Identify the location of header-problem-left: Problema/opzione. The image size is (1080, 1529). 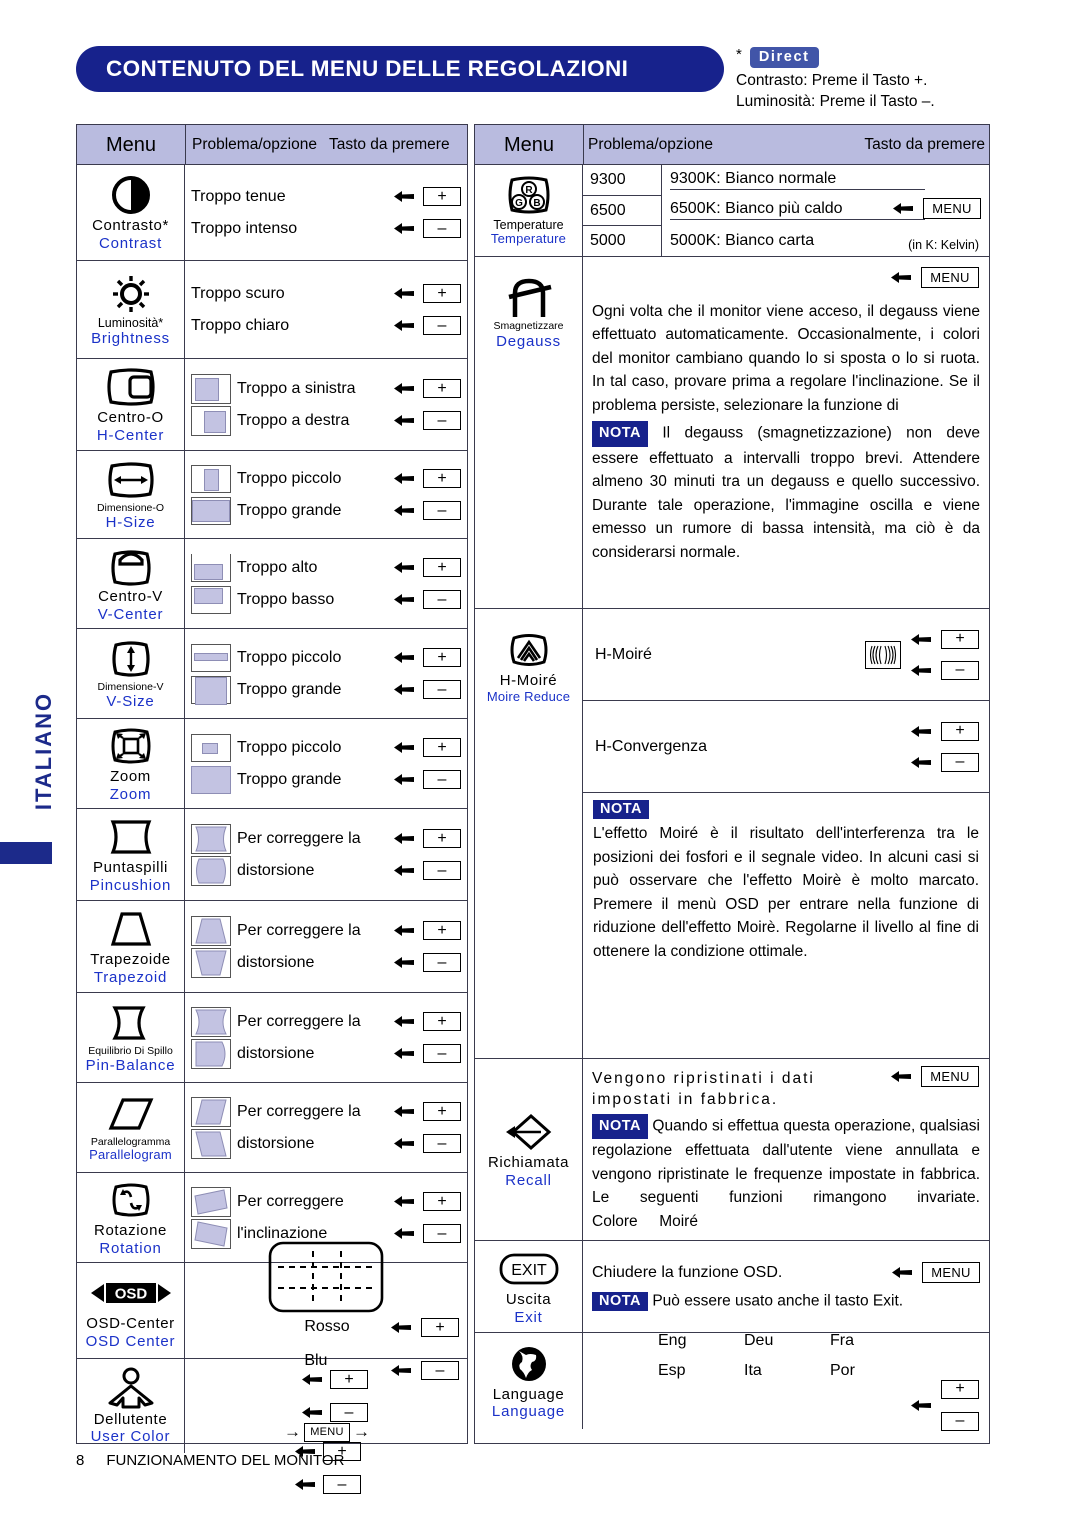
(254, 144).